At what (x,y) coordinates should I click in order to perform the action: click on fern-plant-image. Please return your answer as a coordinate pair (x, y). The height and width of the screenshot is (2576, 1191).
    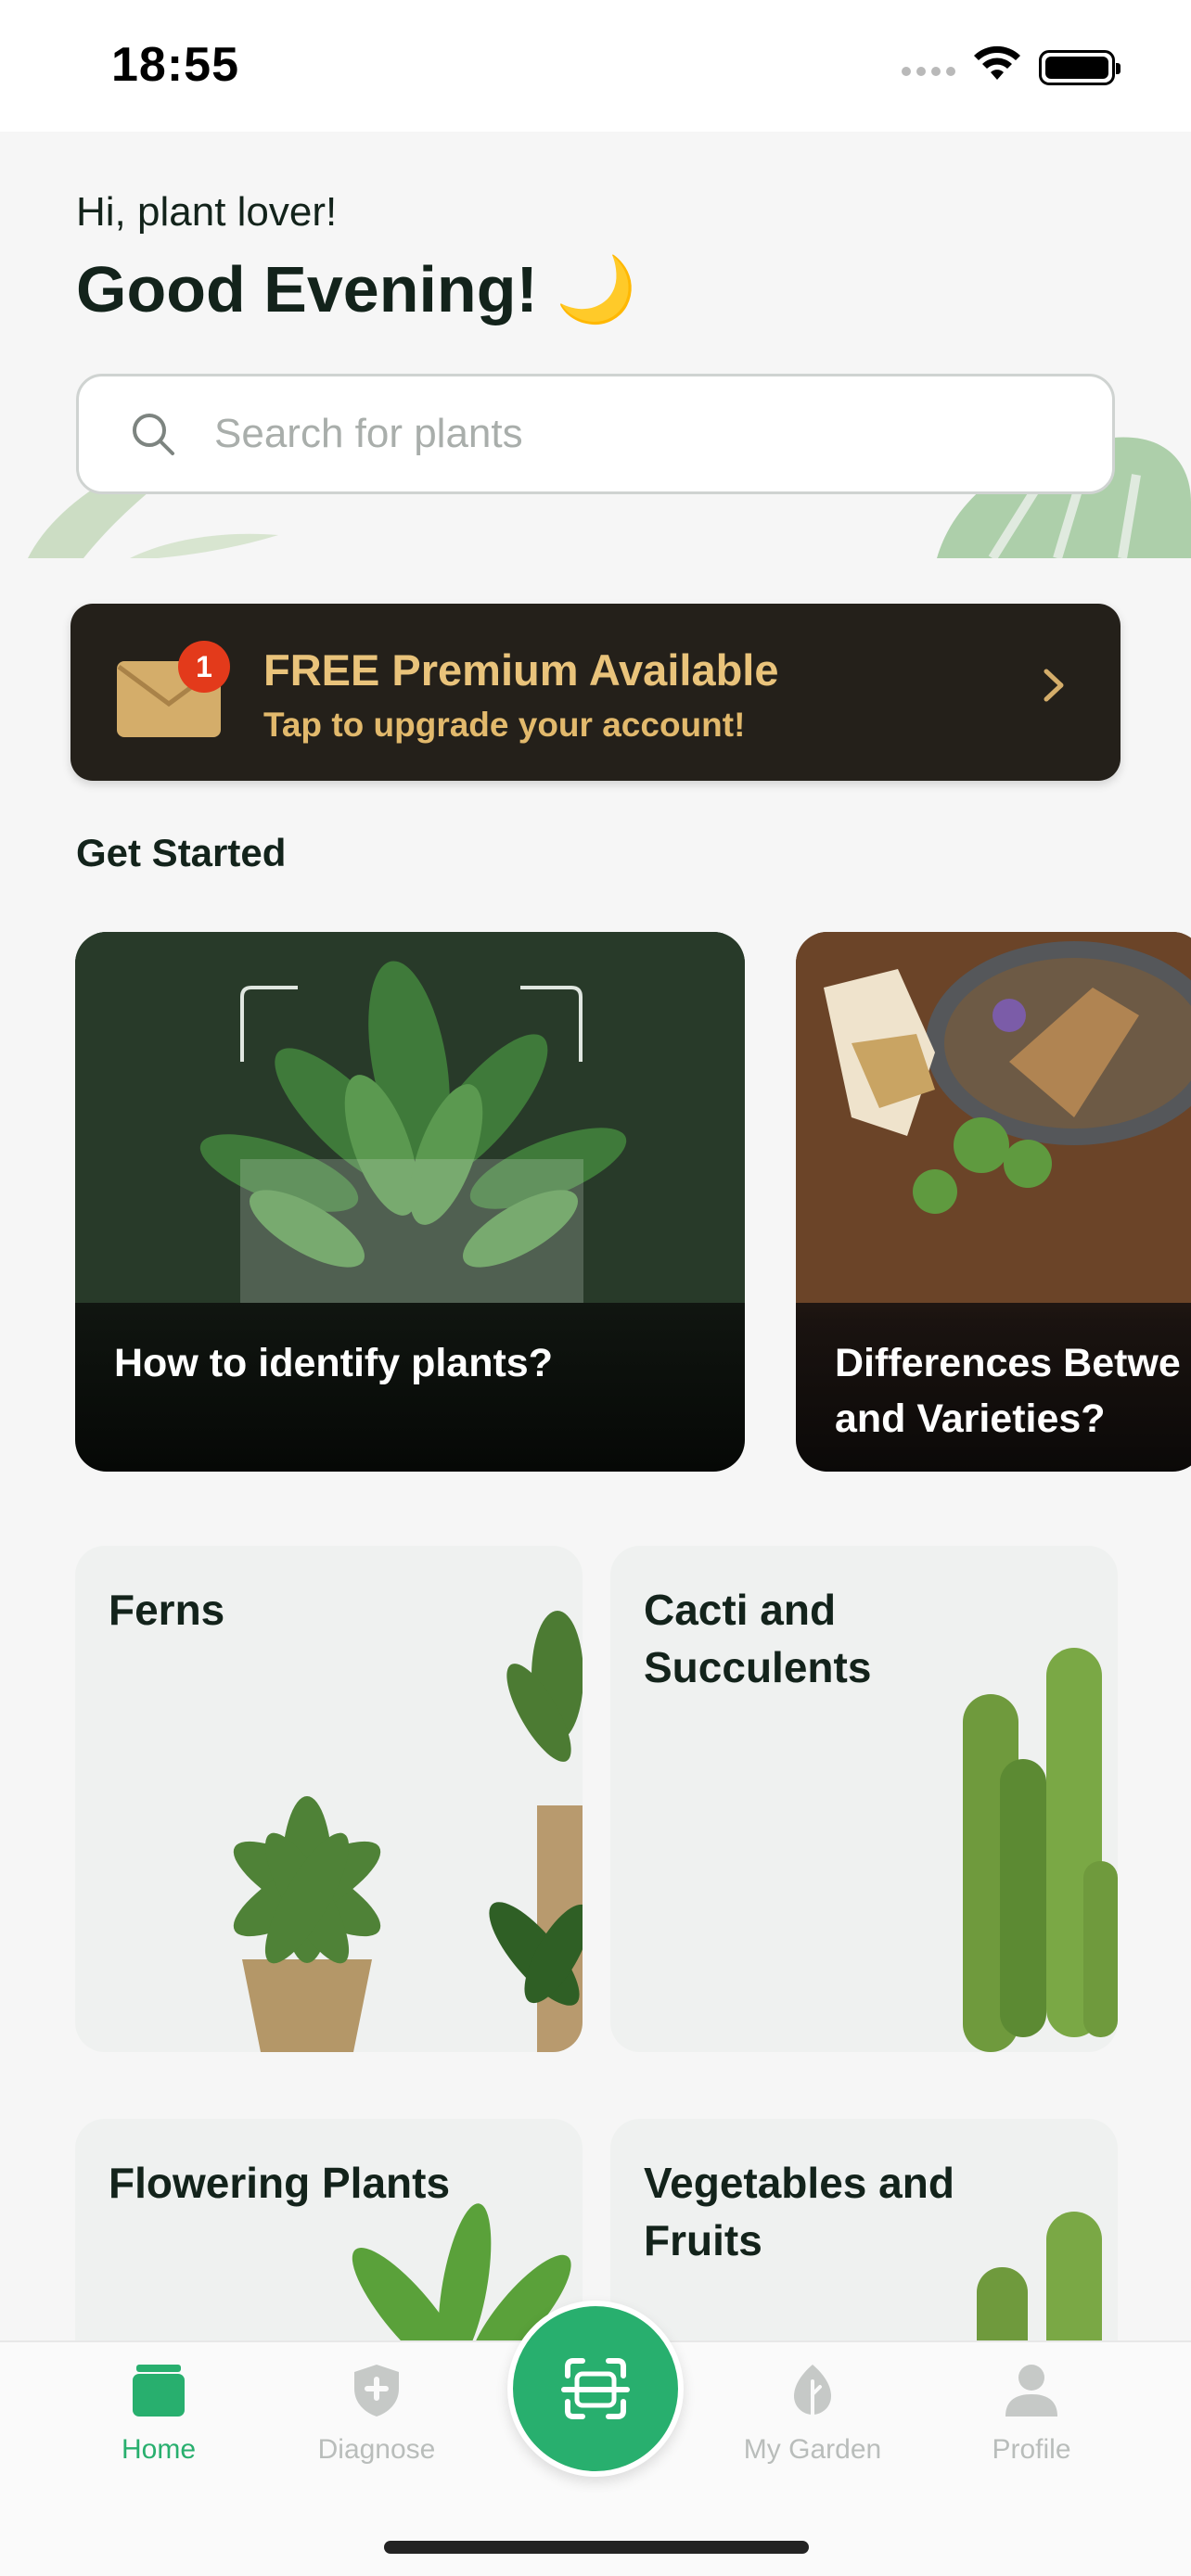
    Looking at the image, I should click on (408, 1832).